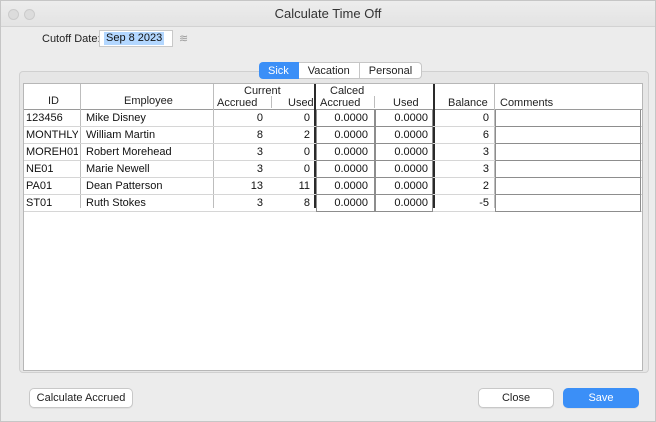 This screenshot has width=656, height=422. Describe the element at coordinates (340, 103) in the screenshot. I see `header-calced-accrued: Accrued` at that location.